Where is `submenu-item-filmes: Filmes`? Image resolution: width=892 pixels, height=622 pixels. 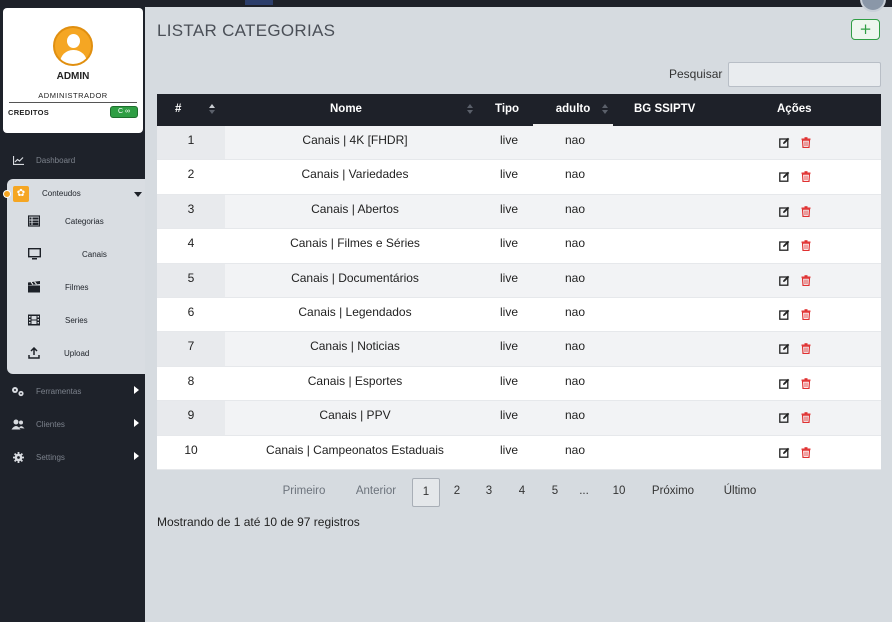
submenu-item-filmes: Filmes is located at coordinates (76, 287).